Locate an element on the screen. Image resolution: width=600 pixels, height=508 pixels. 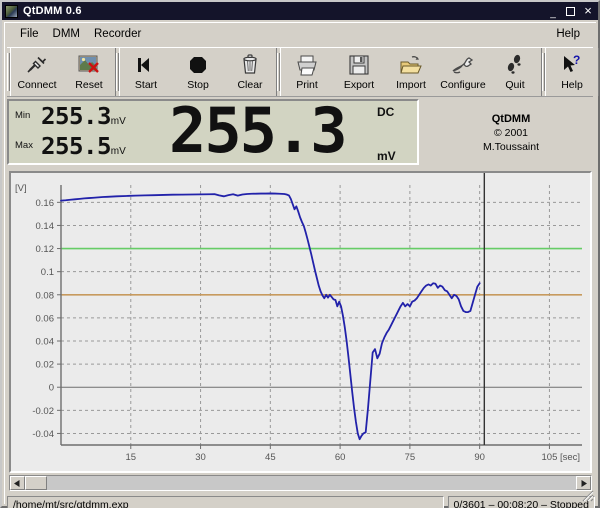
quit-label: Quit is located at coordinates (515, 85).